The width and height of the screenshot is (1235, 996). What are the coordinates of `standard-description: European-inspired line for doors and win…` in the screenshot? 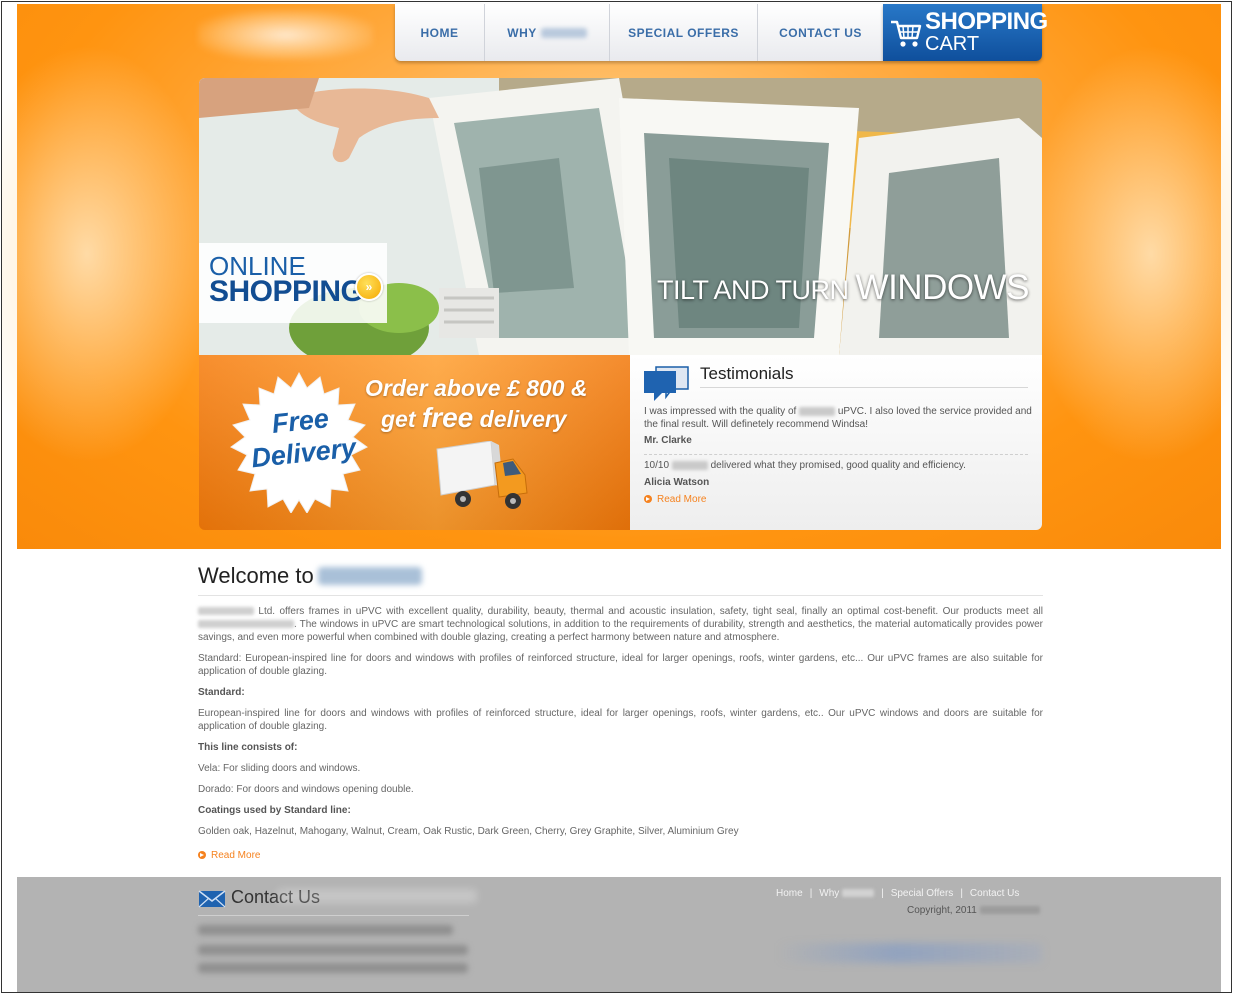 It's located at (620, 720).